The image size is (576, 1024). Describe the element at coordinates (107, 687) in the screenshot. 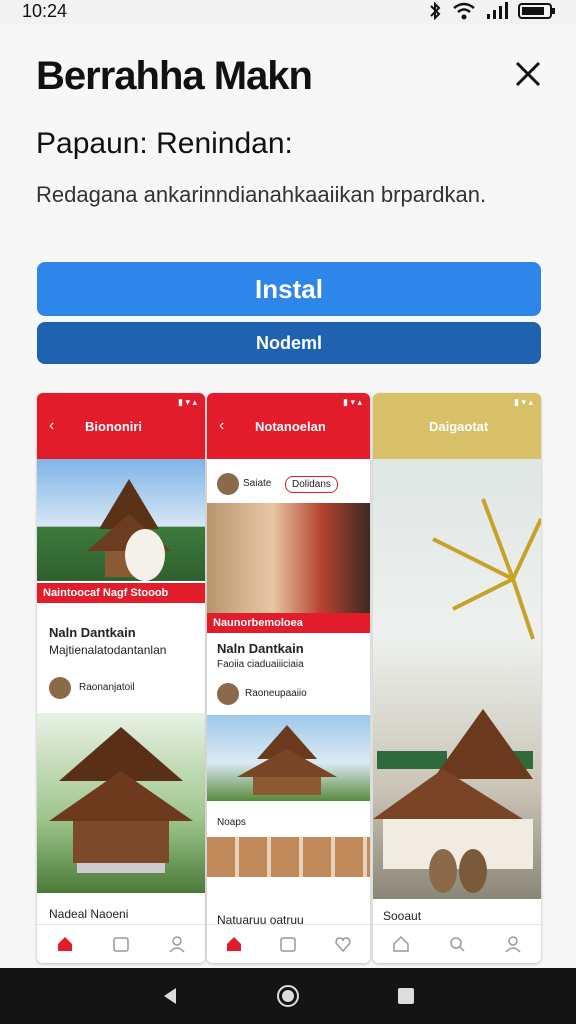

I see `author-name: Raonanjatoil` at that location.